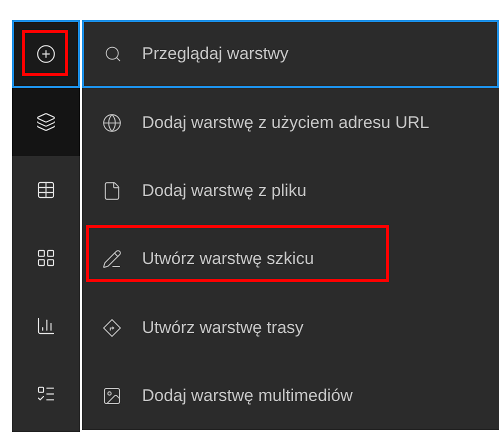 Image resolution: width=499 pixels, height=437 pixels. I want to click on menu-item-label: Dodaj warstwę z użyciem adresu URL, so click(286, 123).